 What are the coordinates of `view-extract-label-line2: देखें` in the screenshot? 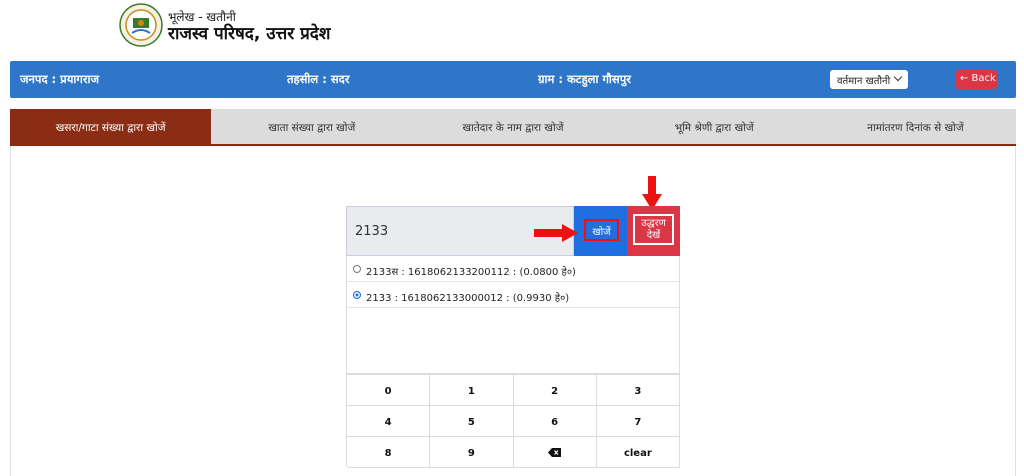 It's located at (653, 235).